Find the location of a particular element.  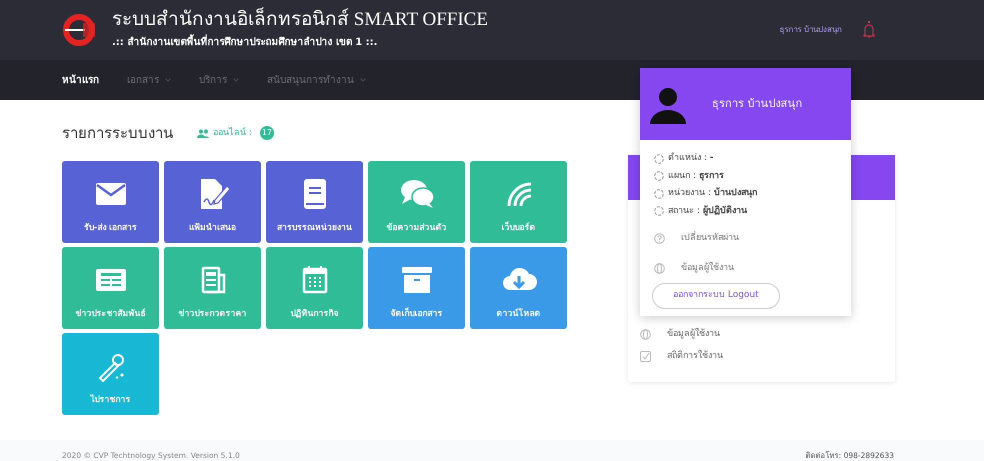

dropdown-link: ข้อมูลผู้ใช้งาน is located at coordinates (752, 268).